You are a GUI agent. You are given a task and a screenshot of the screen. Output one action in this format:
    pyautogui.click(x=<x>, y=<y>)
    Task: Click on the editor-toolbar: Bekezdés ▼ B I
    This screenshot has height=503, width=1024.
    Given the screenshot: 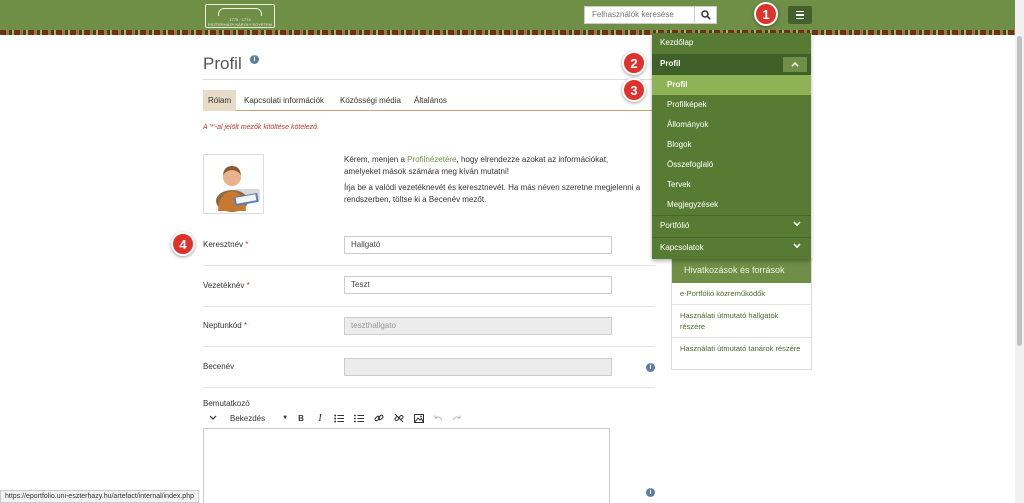 What is the action you would take?
    pyautogui.click(x=353, y=418)
    